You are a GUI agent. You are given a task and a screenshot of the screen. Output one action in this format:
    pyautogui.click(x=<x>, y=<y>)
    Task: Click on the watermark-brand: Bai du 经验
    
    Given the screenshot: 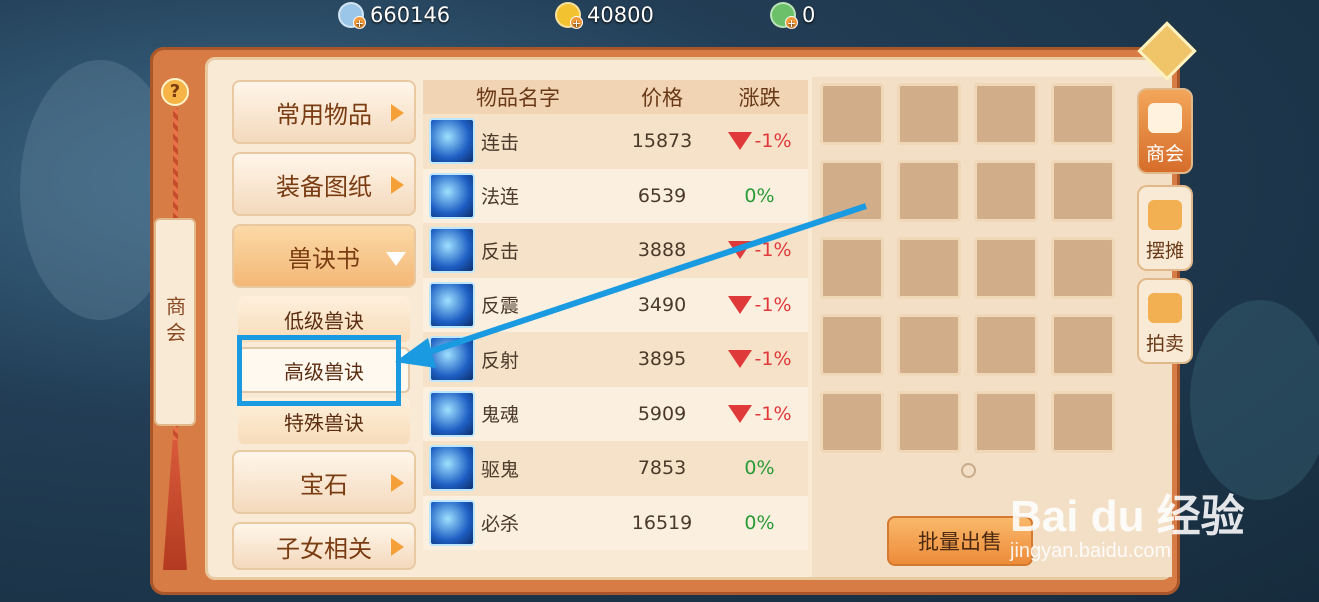 What is the action you would take?
    pyautogui.click(x=1127, y=516)
    